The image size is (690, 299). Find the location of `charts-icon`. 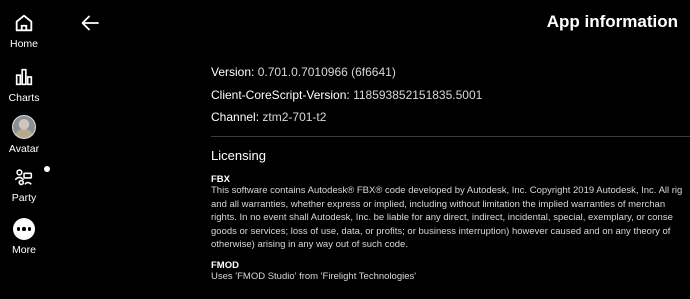

charts-icon is located at coordinates (24, 77).